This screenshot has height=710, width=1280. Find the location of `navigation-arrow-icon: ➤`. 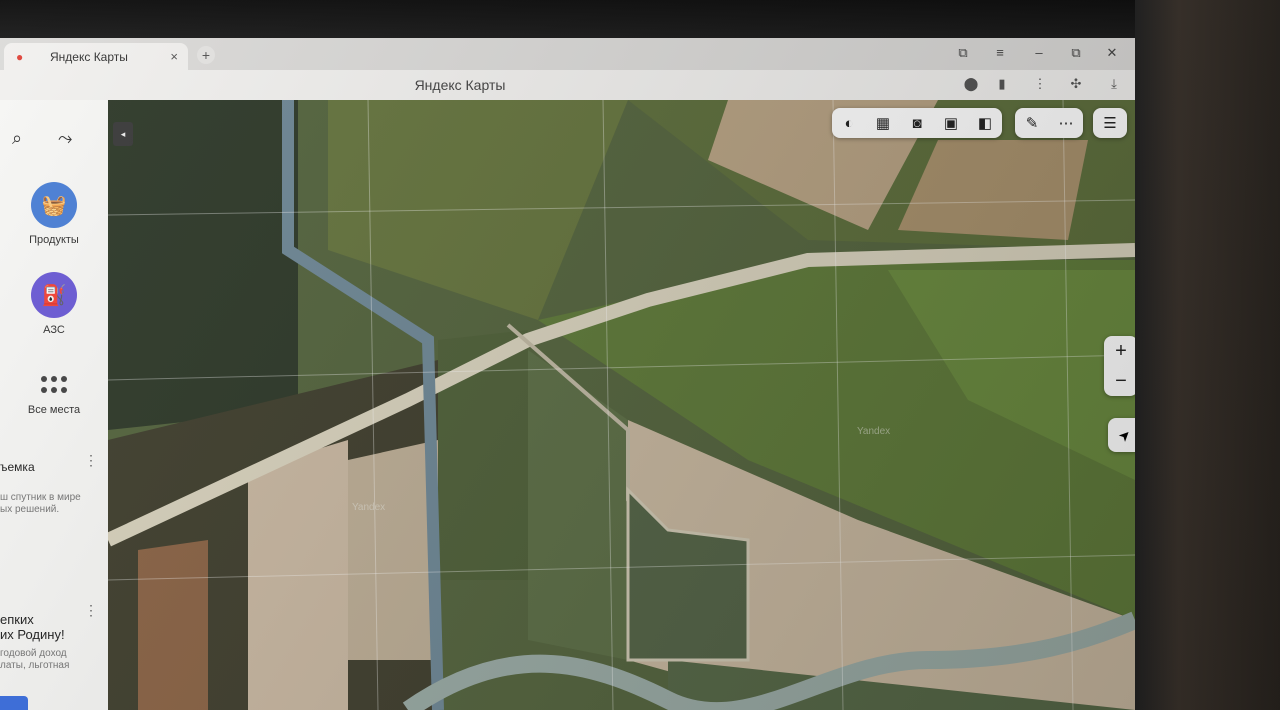

navigation-arrow-icon: ➤ is located at coordinates (1124, 434).